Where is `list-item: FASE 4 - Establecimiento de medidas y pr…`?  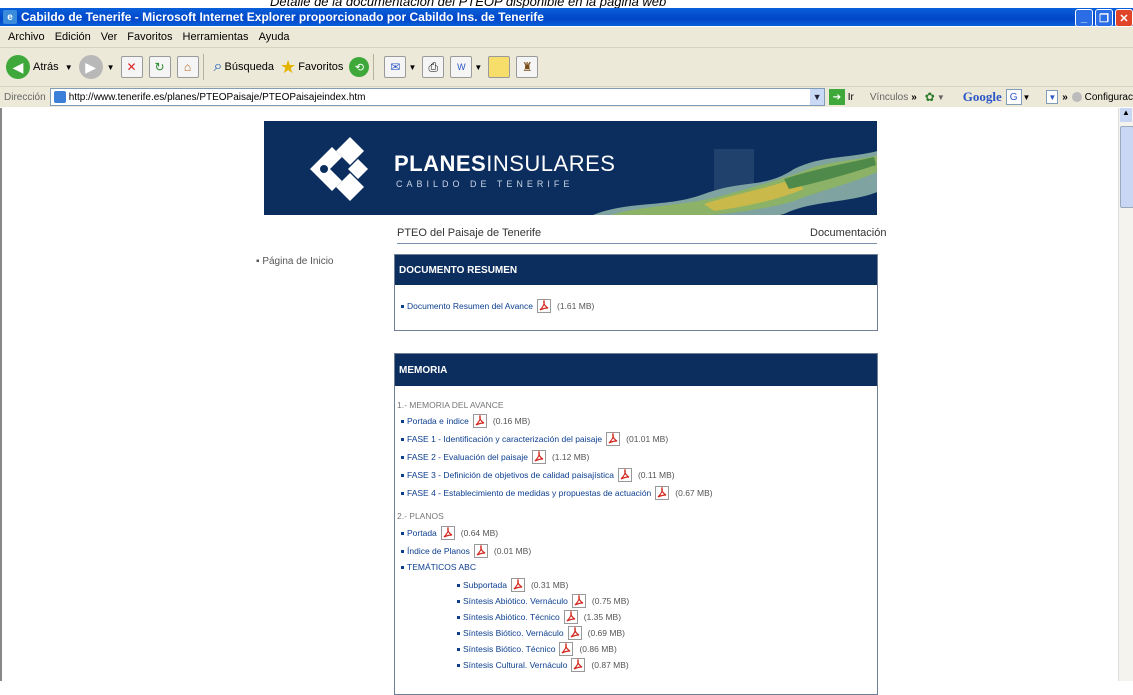
list-item: FASE 4 - Establecimiento de medidas y pr… is located at coordinates (557, 493).